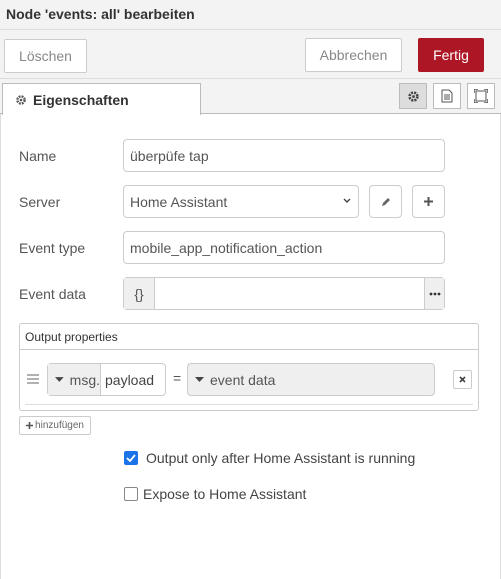 This screenshot has width=501, height=579. What do you see at coordinates (52, 294) in the screenshot?
I see `event-data-label: Event data` at bounding box center [52, 294].